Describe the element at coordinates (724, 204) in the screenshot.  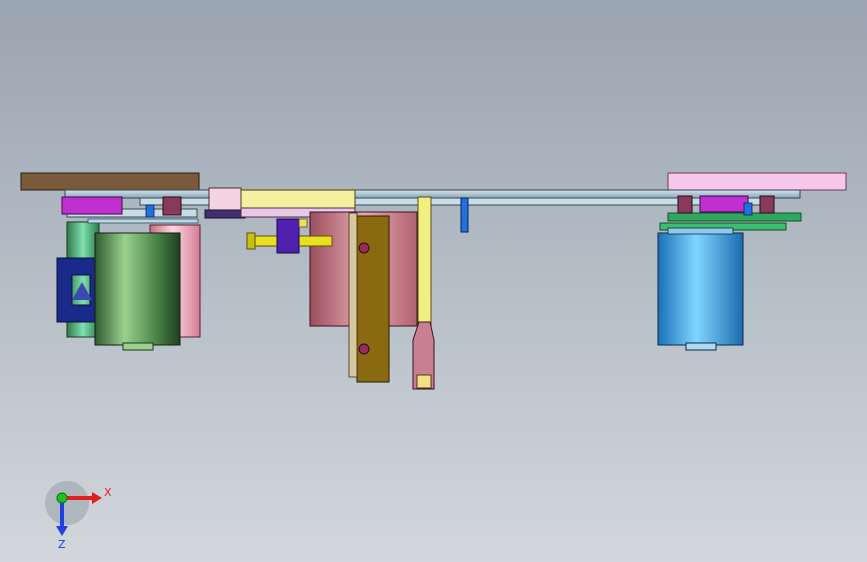
I see `right-magenta-block` at that location.